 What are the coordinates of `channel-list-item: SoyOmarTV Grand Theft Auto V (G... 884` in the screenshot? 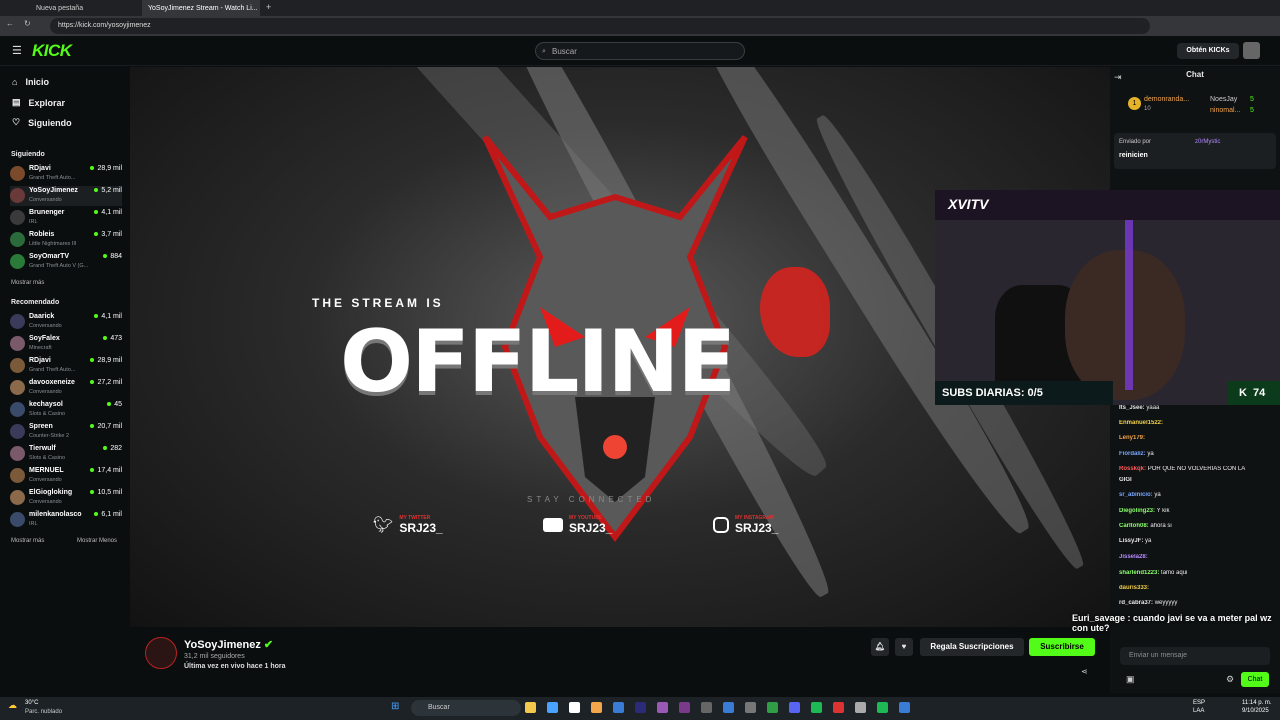 It's located at (66, 262).